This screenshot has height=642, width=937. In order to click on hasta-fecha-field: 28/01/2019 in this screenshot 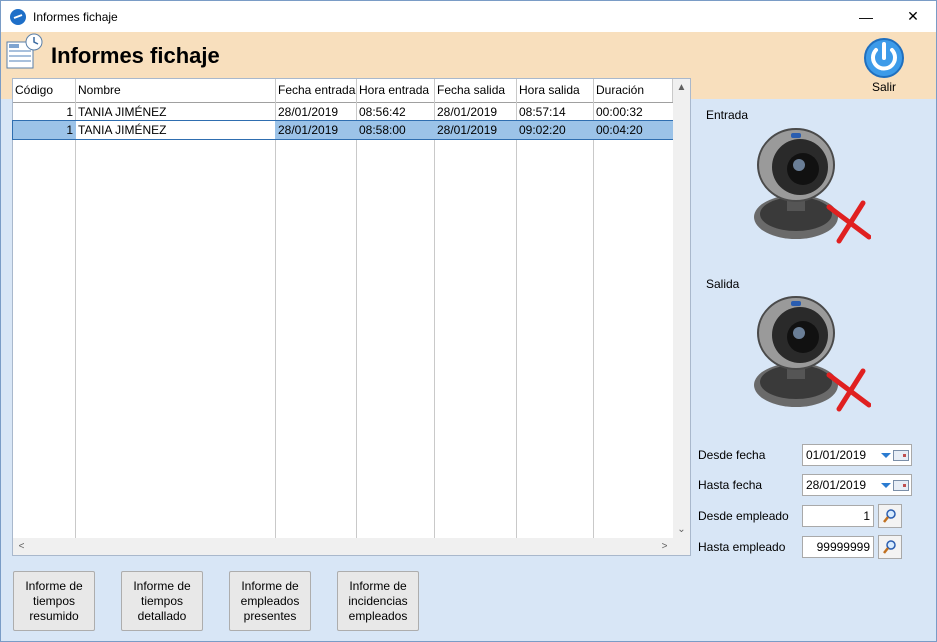, I will do `click(857, 485)`.